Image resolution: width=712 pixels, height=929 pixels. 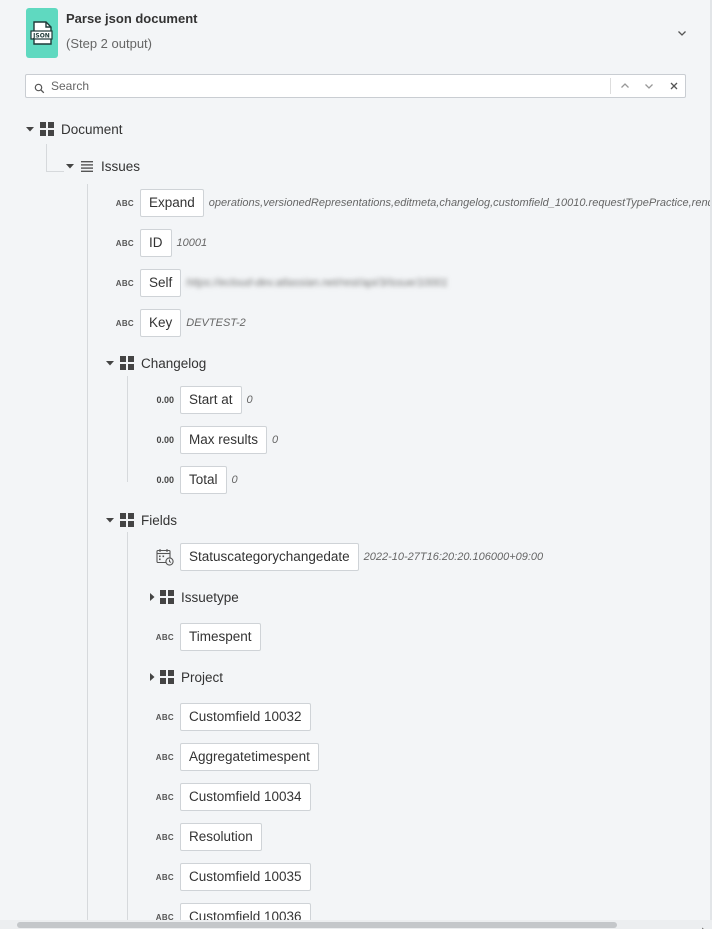 What do you see at coordinates (92, 129) in the screenshot?
I see `node-label: Document` at bounding box center [92, 129].